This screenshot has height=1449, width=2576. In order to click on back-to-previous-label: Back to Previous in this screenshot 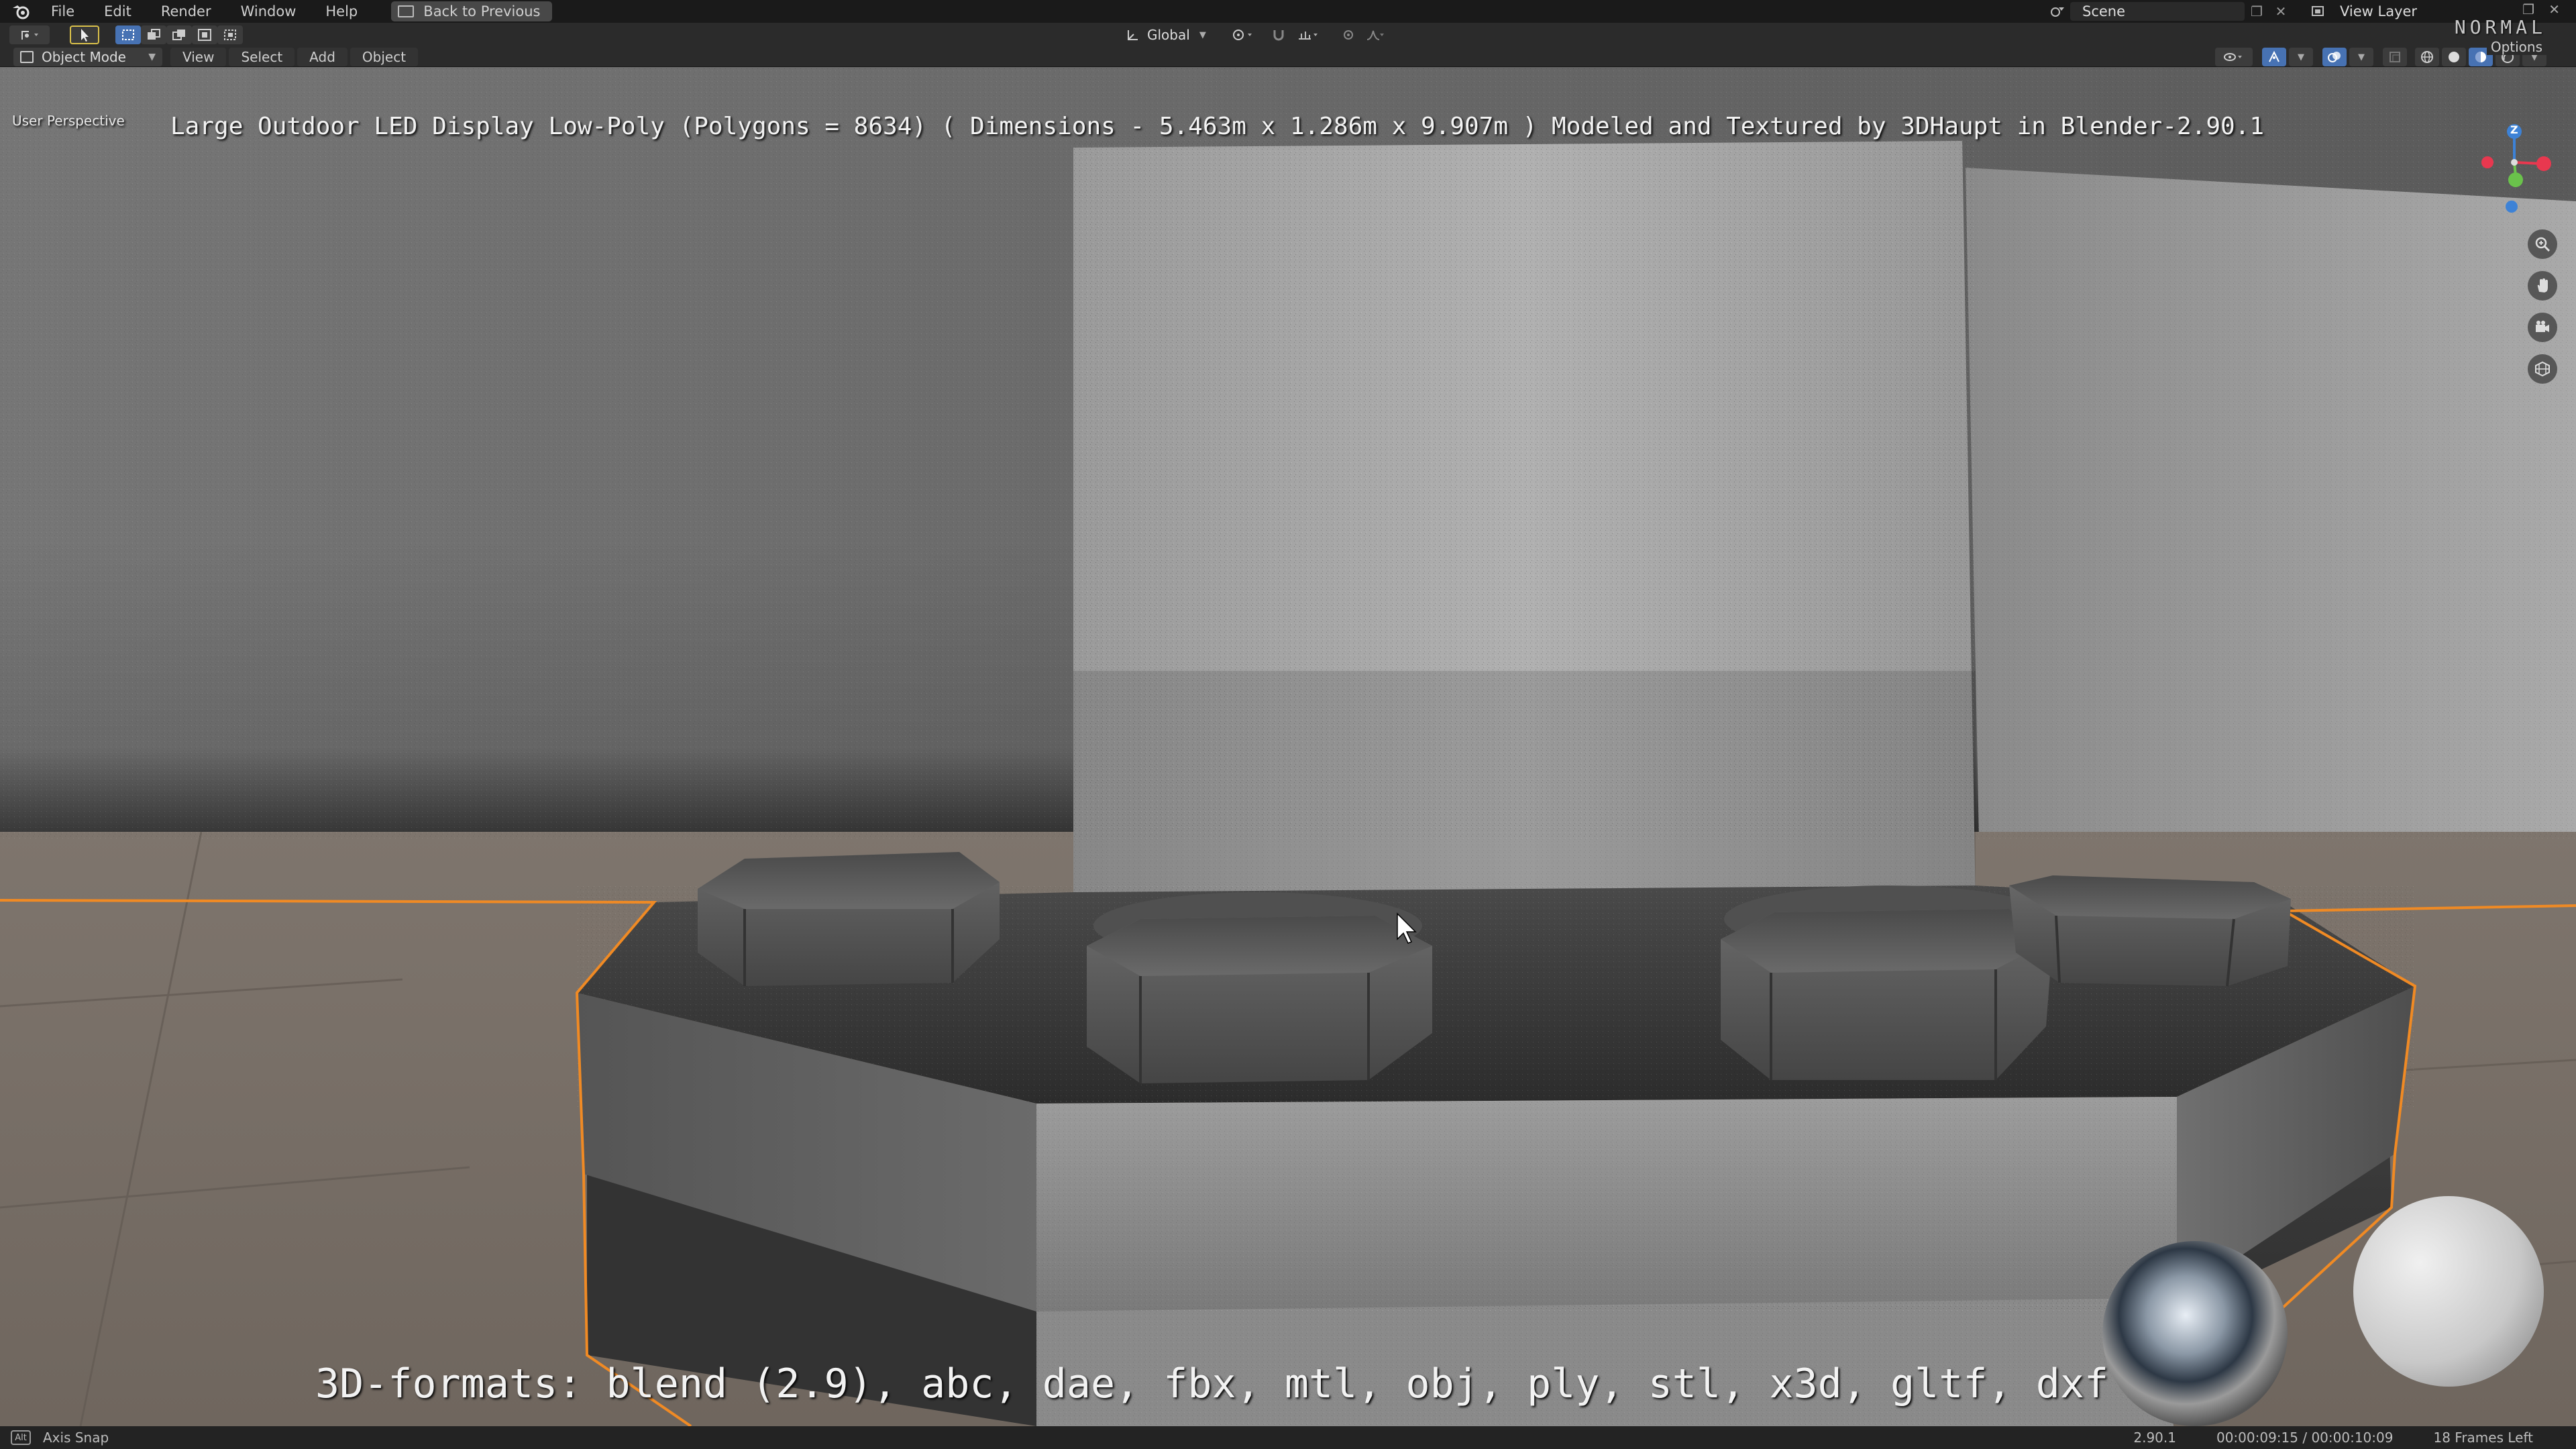, I will do `click(482, 11)`.